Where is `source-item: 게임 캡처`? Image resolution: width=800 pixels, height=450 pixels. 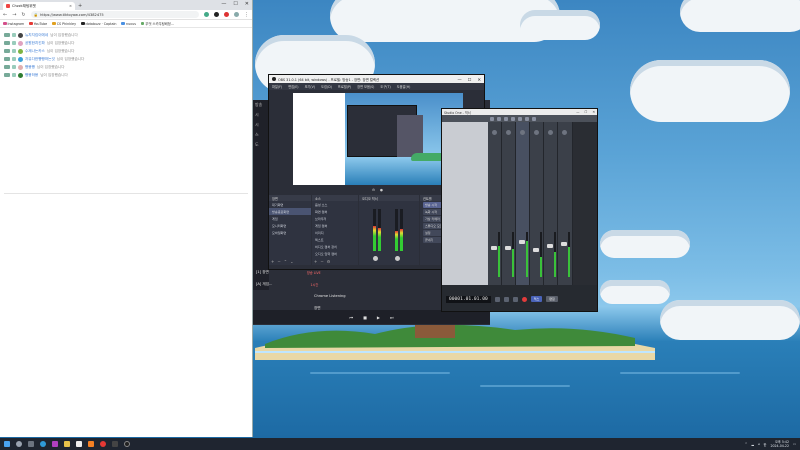
source-item: 게임 캡처 is located at coordinates (335, 225).